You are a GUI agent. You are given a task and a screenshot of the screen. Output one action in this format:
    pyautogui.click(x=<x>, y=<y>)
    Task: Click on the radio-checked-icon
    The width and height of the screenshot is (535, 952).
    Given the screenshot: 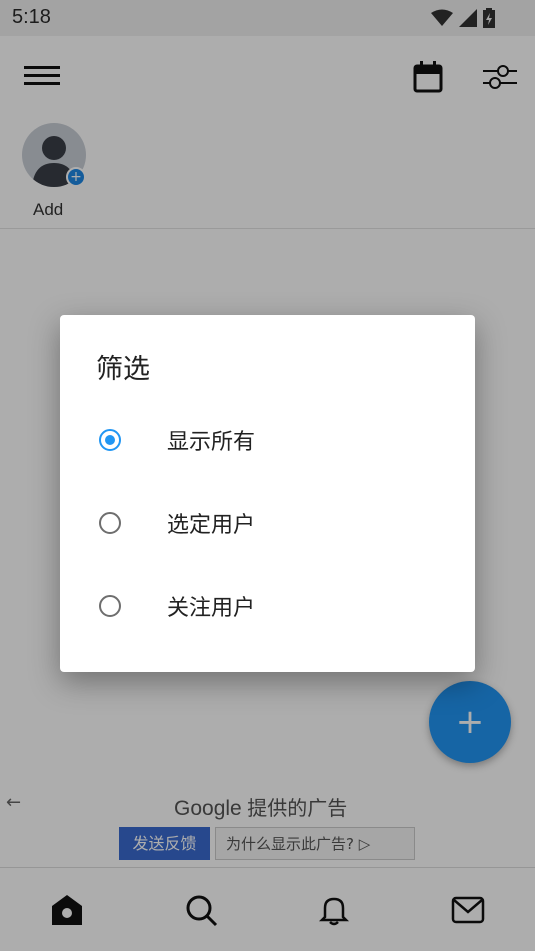 What is the action you would take?
    pyautogui.click(x=110, y=440)
    